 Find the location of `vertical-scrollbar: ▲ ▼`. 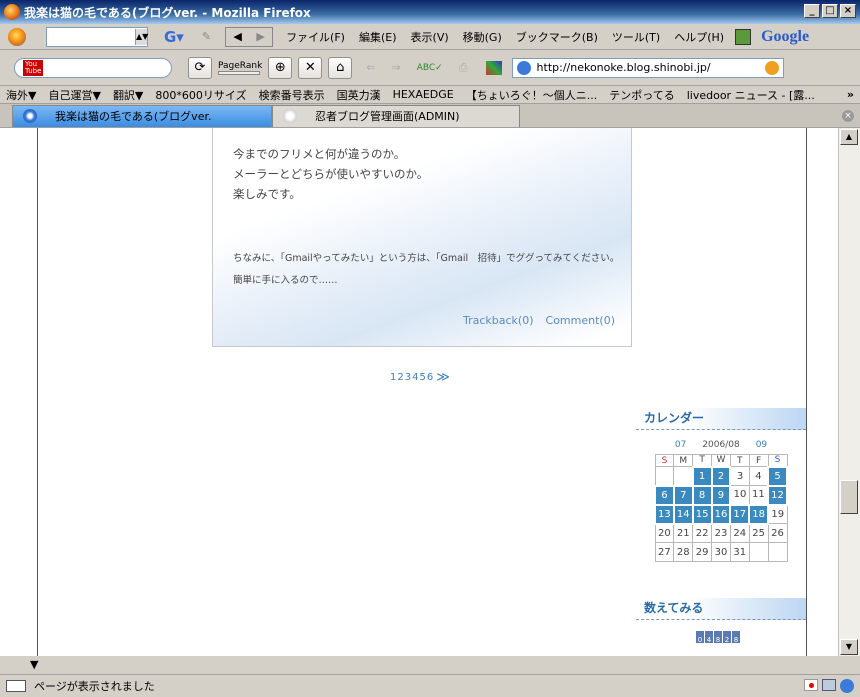

vertical-scrollbar: ▲ ▼ is located at coordinates (849, 392).